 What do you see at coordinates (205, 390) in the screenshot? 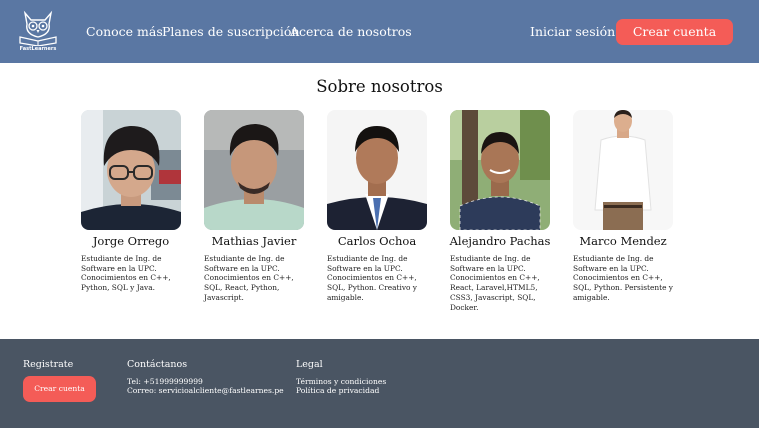
I see `footer-email: Correo: servicioalcliente@fastlearnes.pe` at bounding box center [205, 390].